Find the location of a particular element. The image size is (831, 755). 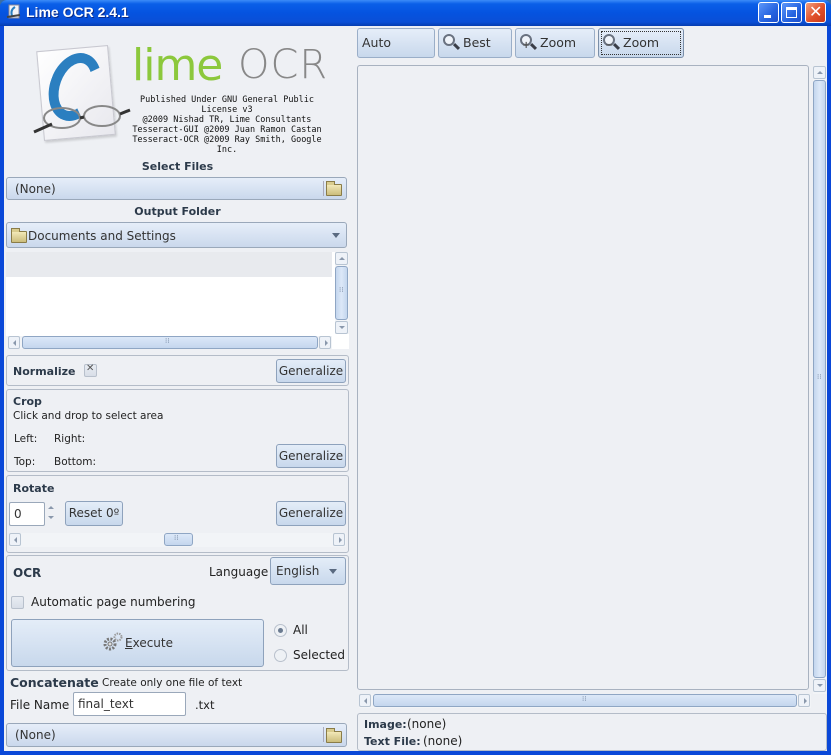

file-list-header is located at coordinates (169, 264).